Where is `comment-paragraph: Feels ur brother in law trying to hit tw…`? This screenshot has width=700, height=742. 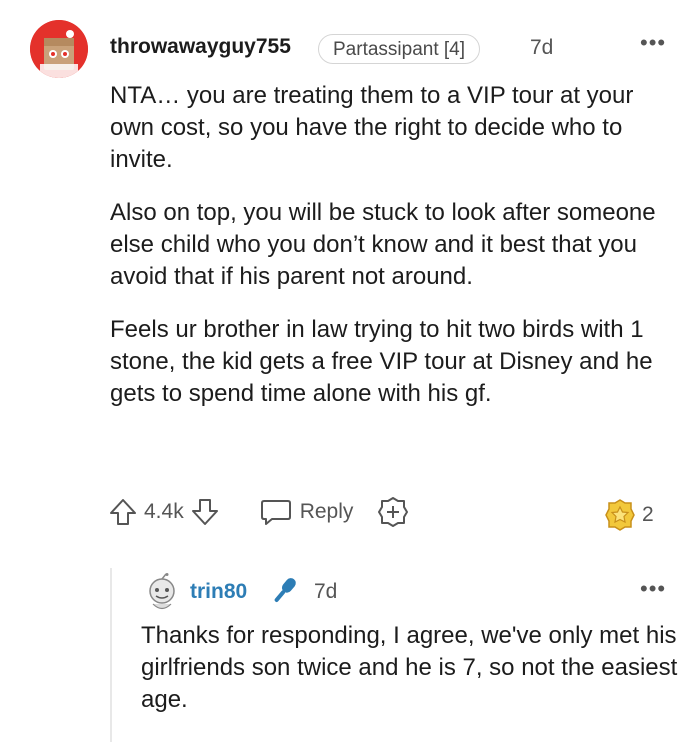
comment-paragraph: Feels ur brother in law trying to hit tw… is located at coordinates (381, 361).